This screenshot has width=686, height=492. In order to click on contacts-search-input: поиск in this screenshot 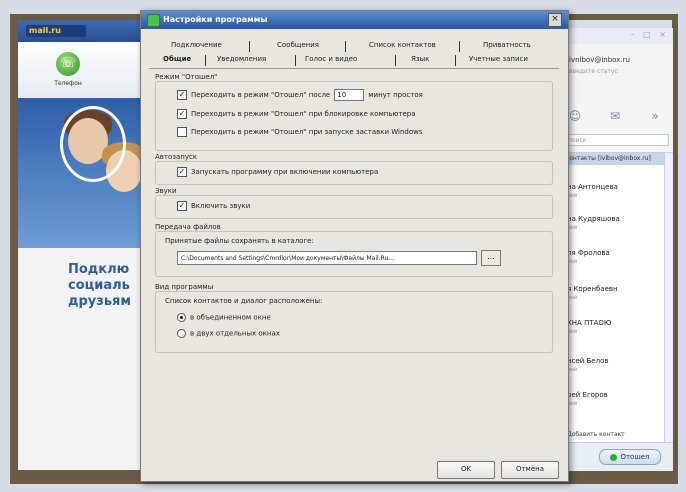, I will do `click(617, 140)`.